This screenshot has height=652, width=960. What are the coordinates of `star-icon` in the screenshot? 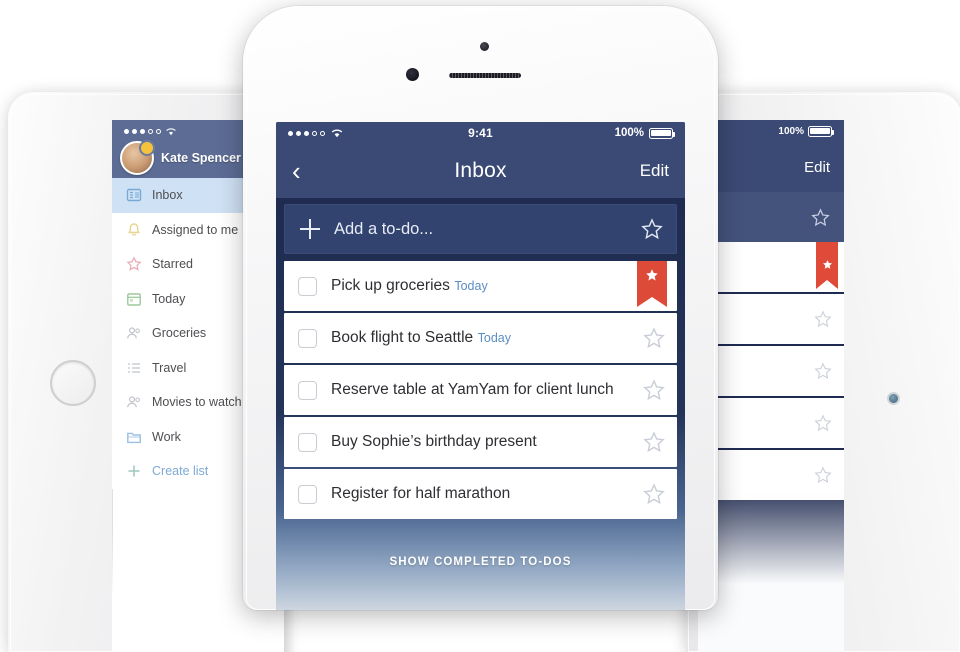 It's located at (134, 264).